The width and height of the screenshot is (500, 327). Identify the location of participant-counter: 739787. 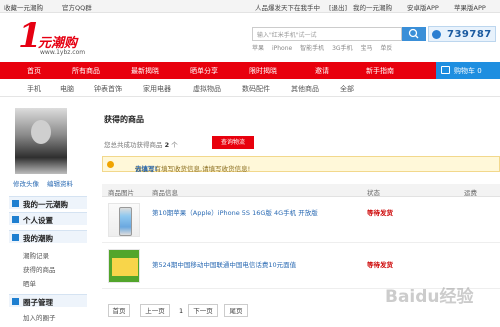
(462, 34).